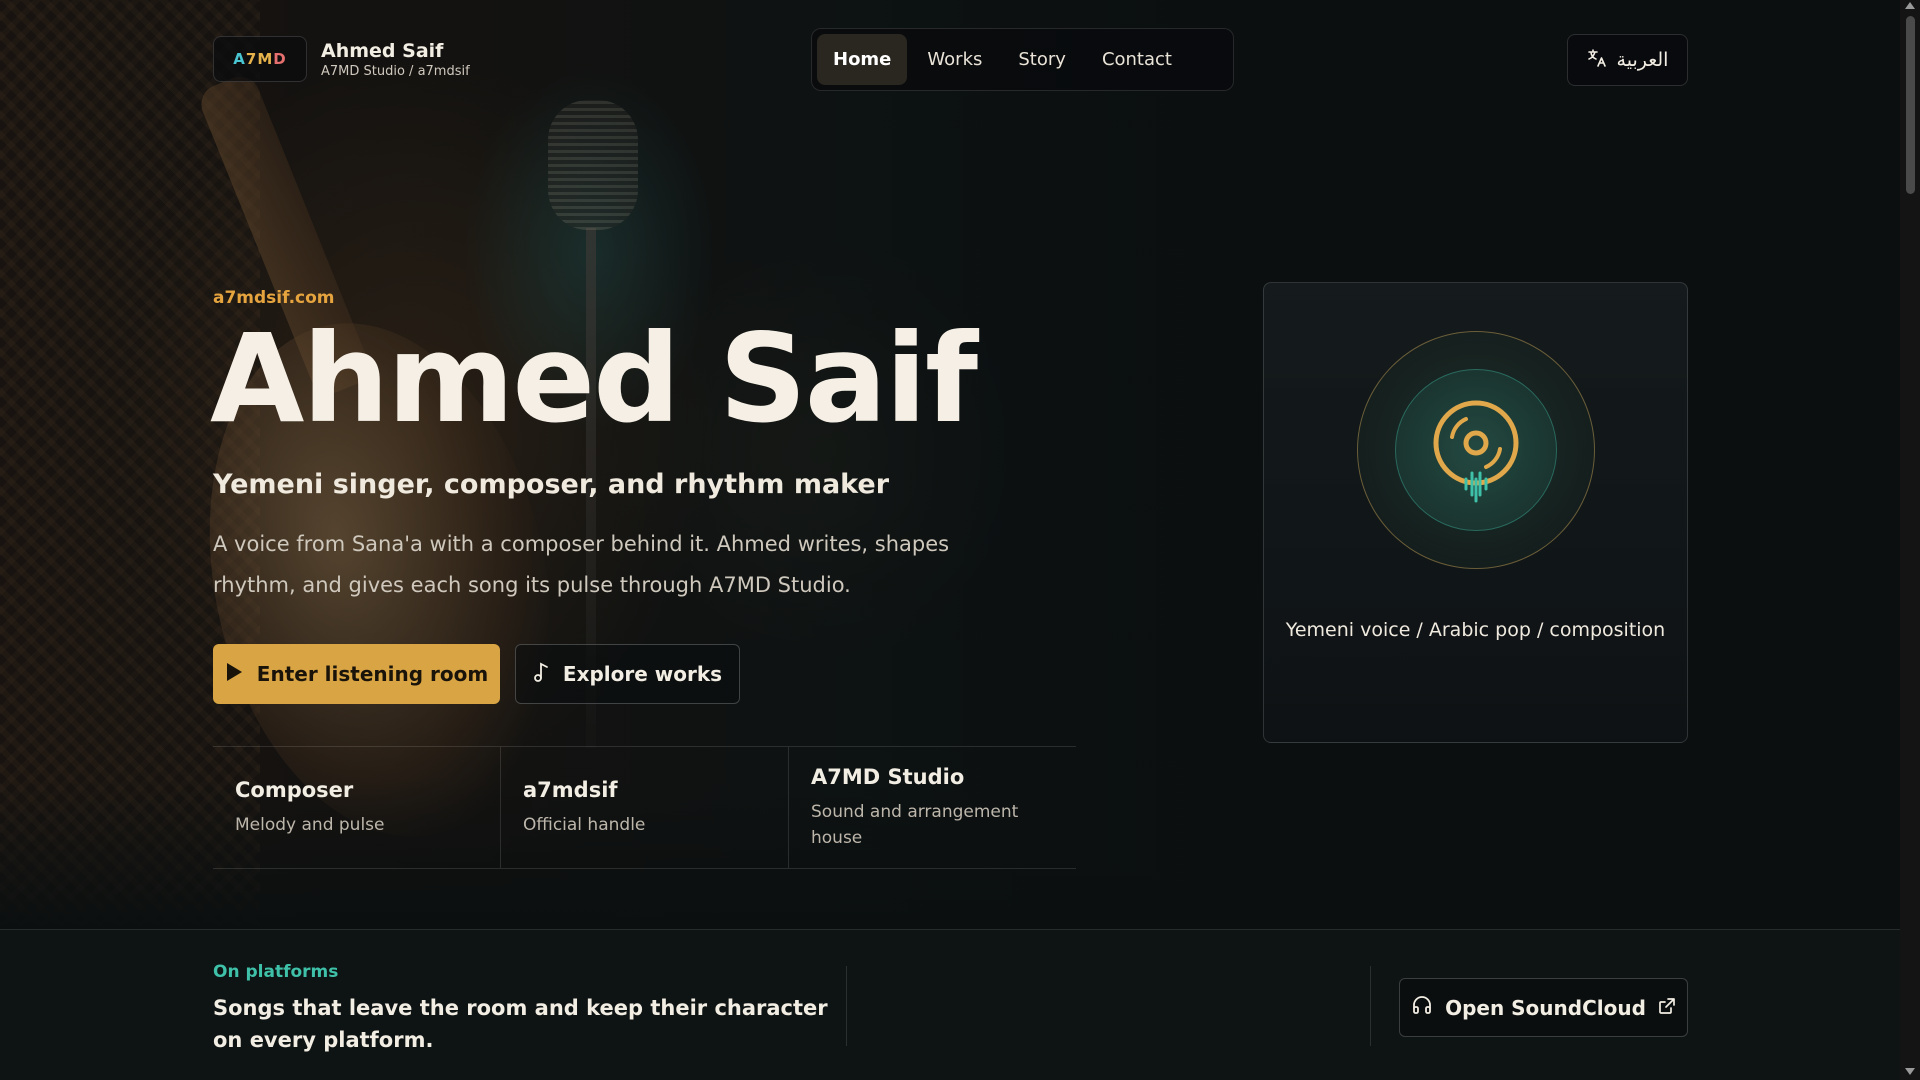  What do you see at coordinates (954, 59) in the screenshot?
I see `nav-works: Works` at bounding box center [954, 59].